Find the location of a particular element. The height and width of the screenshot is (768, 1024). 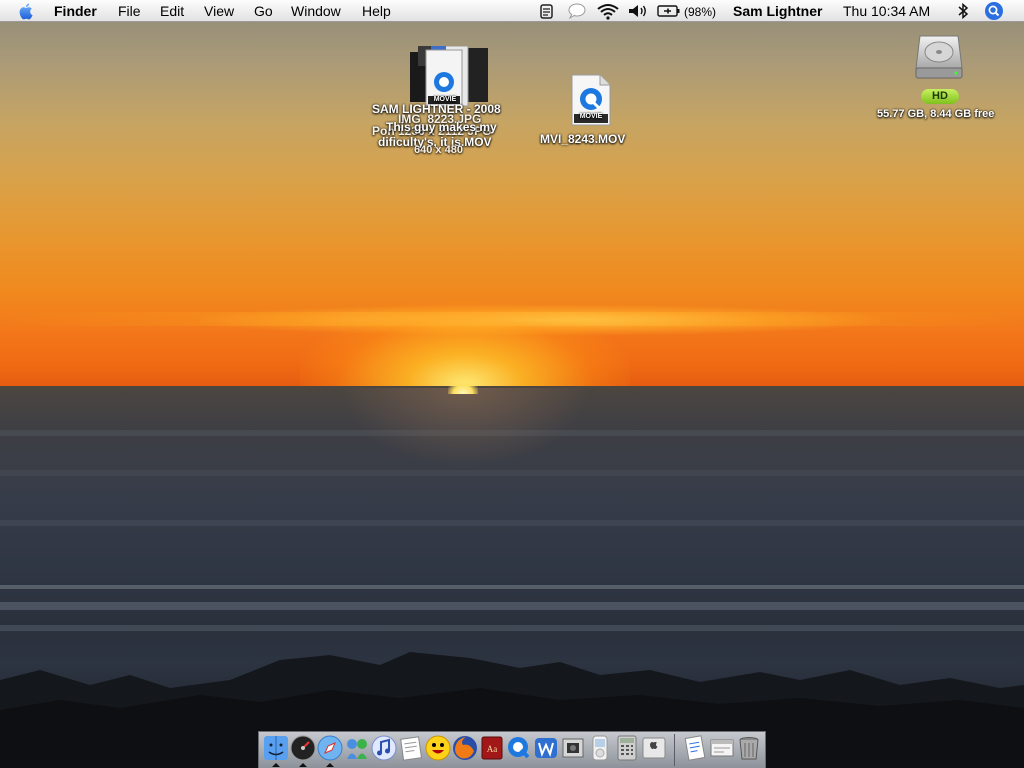

movie-file-name: MVI_8243.MOV is located at coordinates (583, 139).